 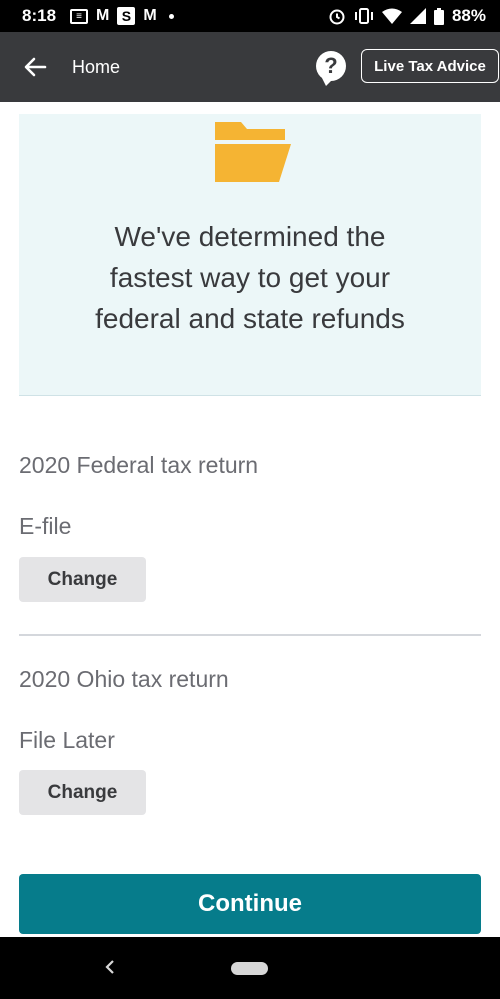 I want to click on alarm-icon, so click(x=337, y=17).